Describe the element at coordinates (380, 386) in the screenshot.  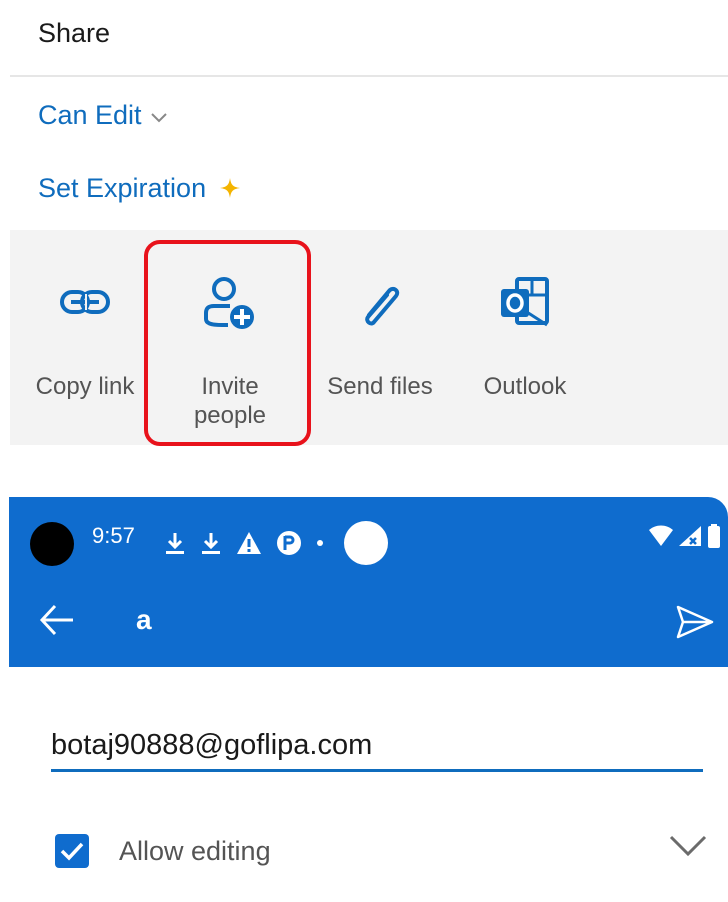
I see `send-files-label: Send files` at that location.